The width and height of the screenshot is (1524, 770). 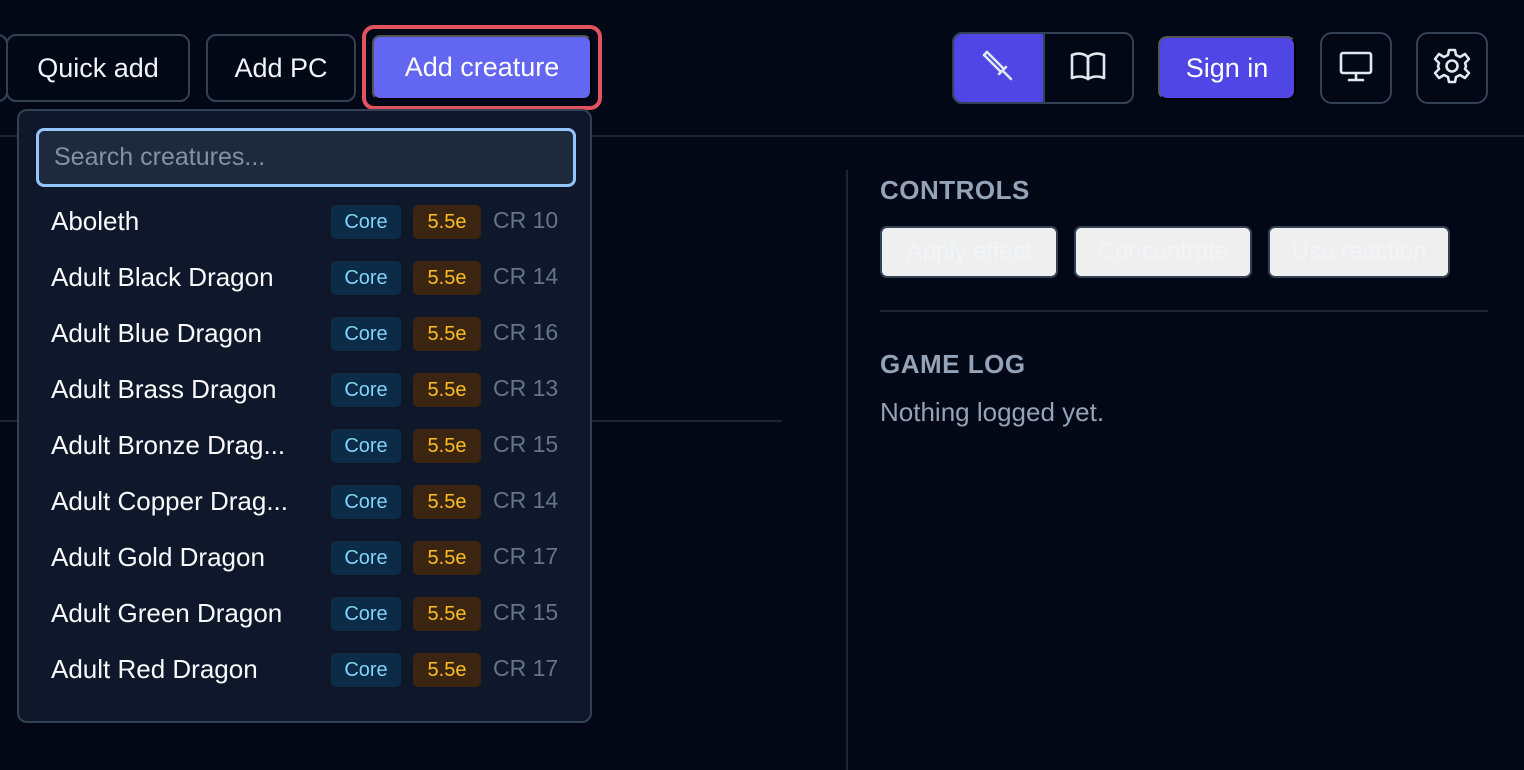 I want to click on controls-heading: CONTROLS, so click(x=955, y=190).